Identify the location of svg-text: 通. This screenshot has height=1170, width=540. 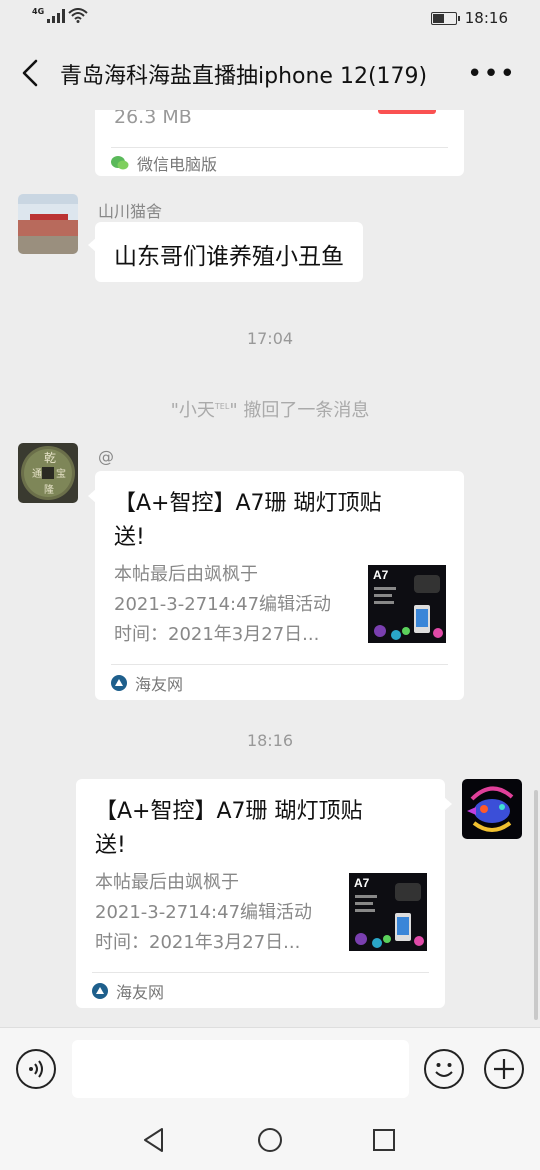
(37, 474).